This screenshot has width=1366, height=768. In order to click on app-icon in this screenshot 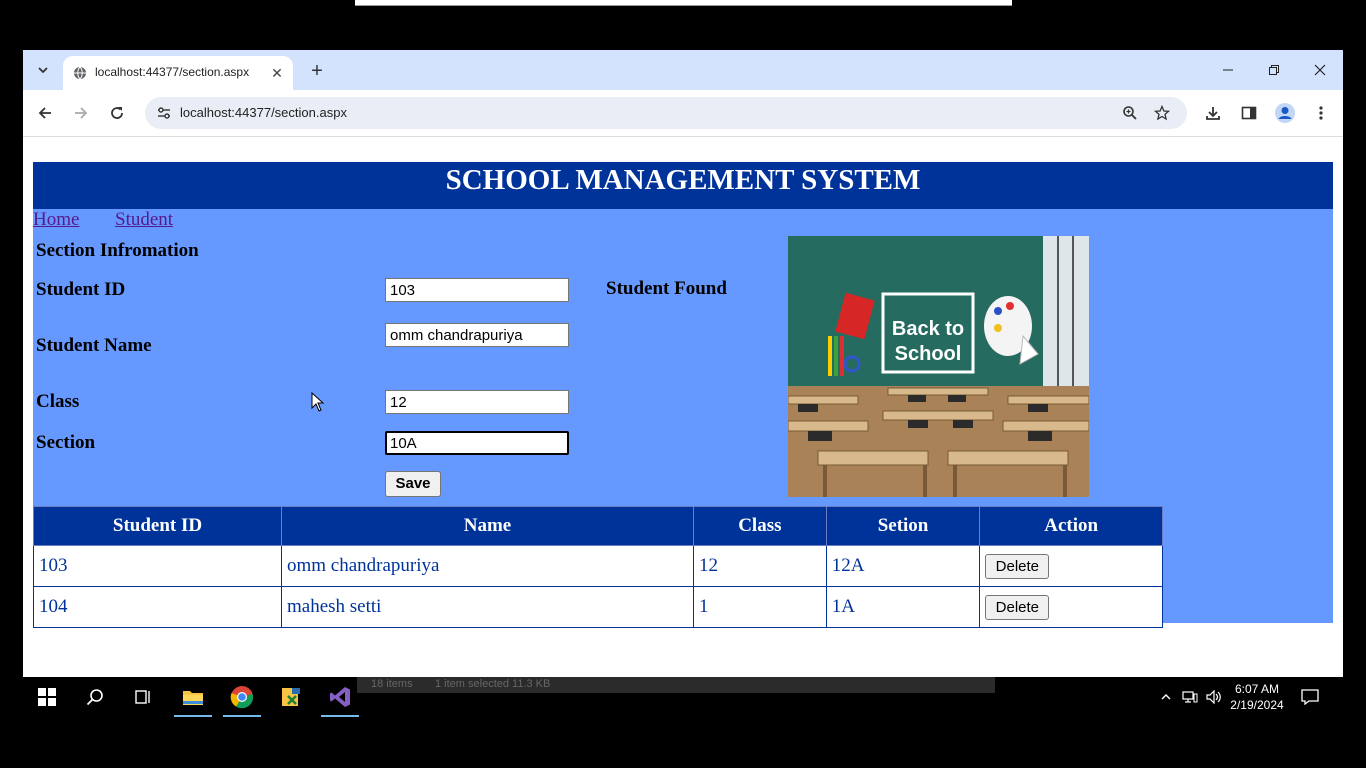, I will do `click(291, 697)`.